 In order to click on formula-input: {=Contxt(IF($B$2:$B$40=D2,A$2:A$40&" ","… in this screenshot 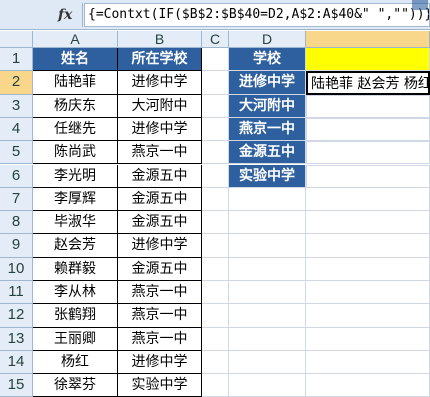, I will do `click(257, 15)`.